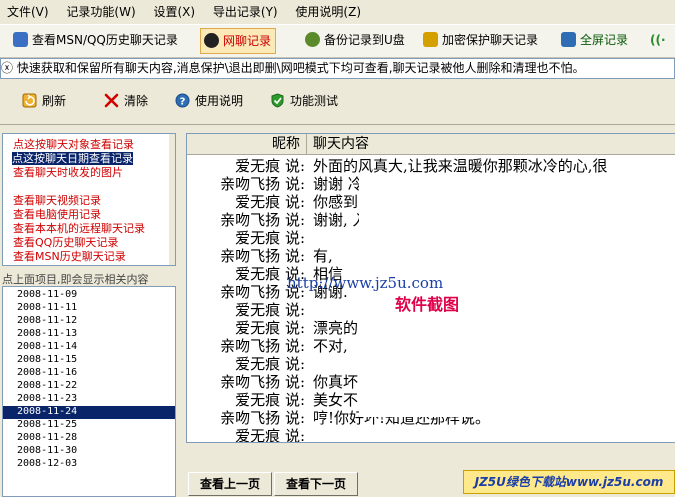 This screenshot has height=497, width=675. Describe the element at coordinates (57, 200) in the screenshot. I see `link-video-records: 查看聊天视频记录` at that location.